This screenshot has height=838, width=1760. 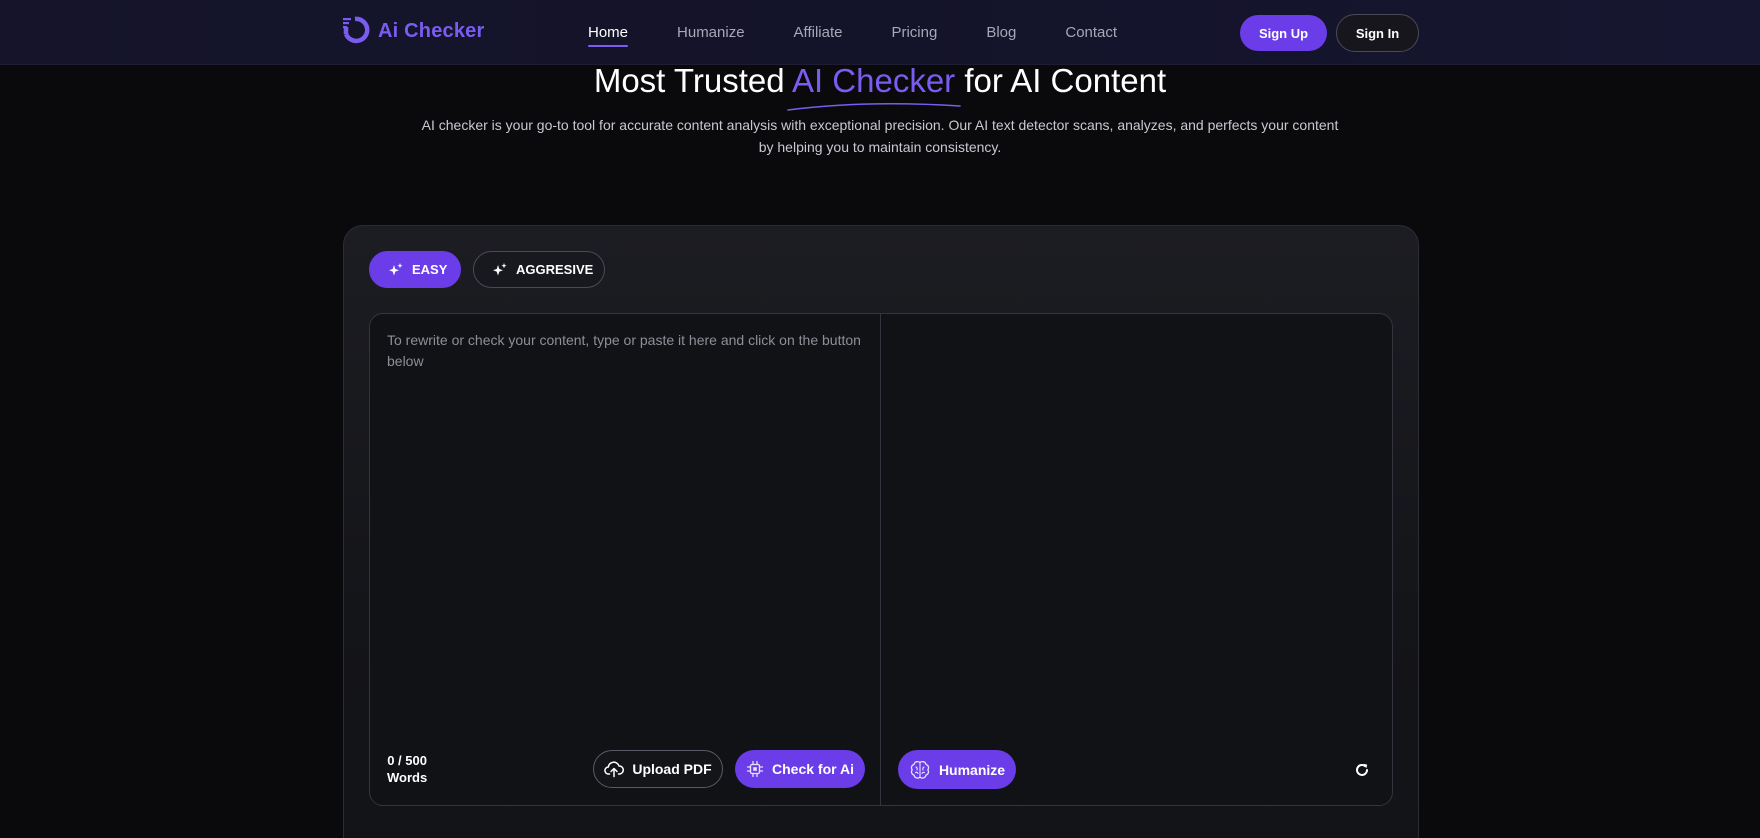 I want to click on check-for-ai-button: Check for Ai, so click(x=800, y=769).